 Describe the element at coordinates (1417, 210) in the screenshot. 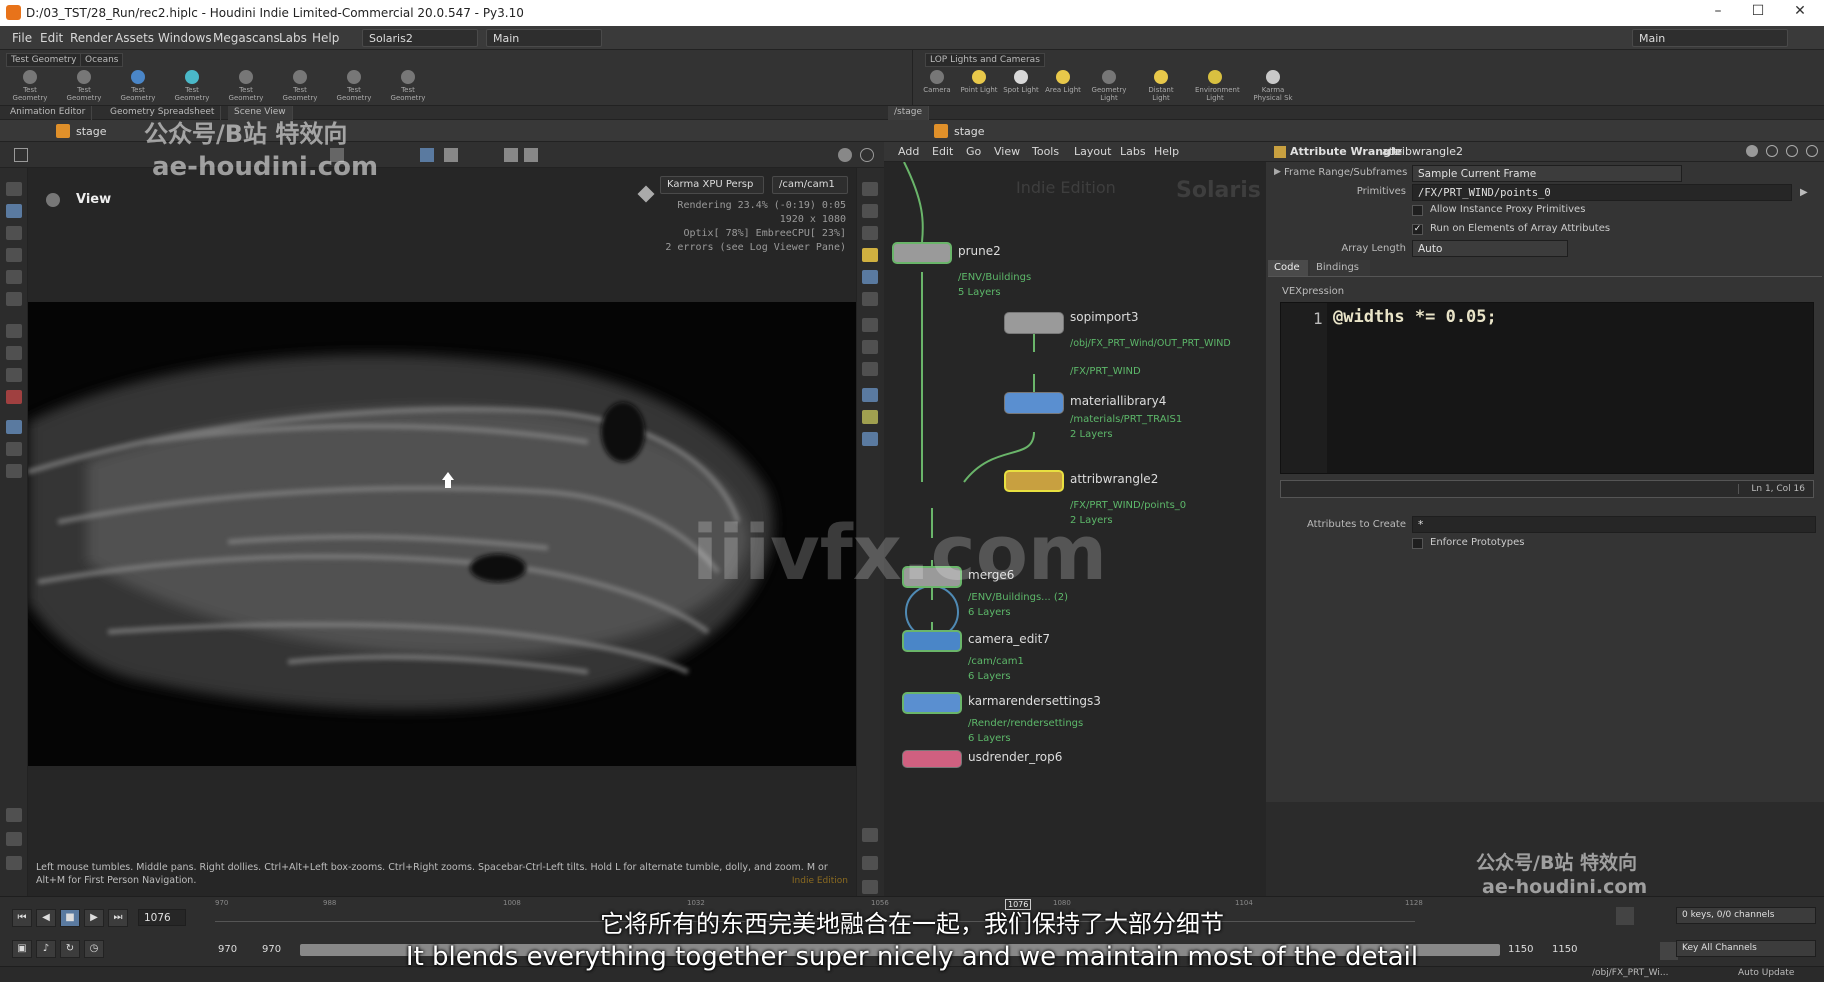

I see `allow-instance-checkbox` at that location.